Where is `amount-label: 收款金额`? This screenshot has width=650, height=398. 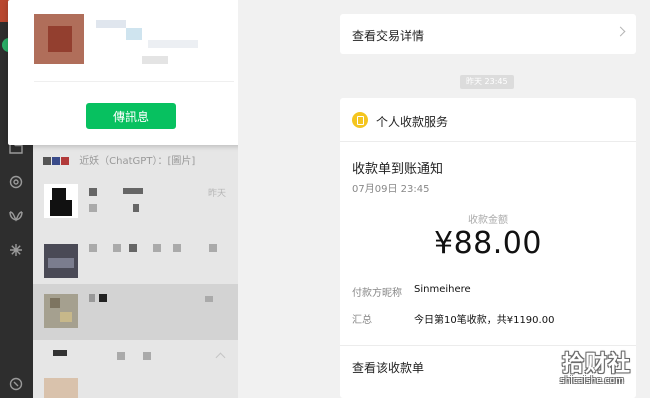
amount-label: 收款金额 is located at coordinates (488, 220).